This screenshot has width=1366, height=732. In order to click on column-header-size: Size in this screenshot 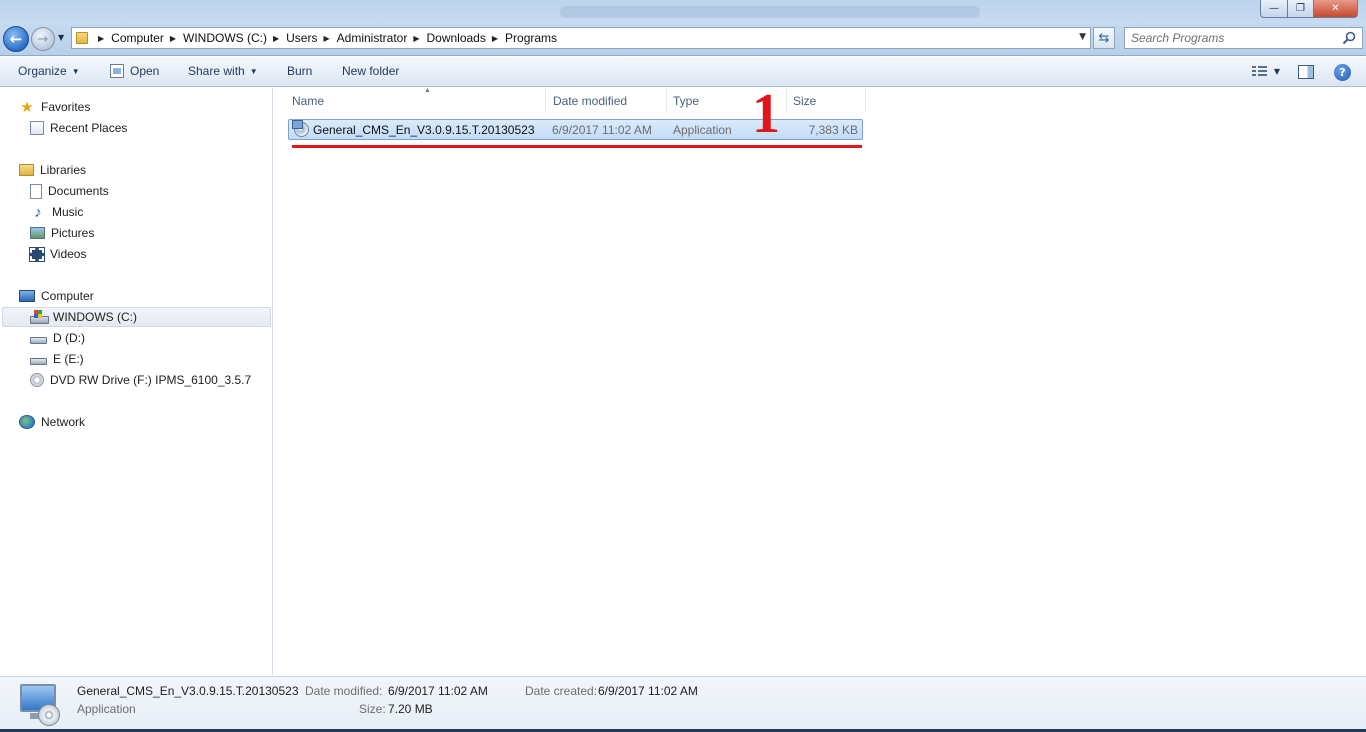, I will do `click(826, 100)`.